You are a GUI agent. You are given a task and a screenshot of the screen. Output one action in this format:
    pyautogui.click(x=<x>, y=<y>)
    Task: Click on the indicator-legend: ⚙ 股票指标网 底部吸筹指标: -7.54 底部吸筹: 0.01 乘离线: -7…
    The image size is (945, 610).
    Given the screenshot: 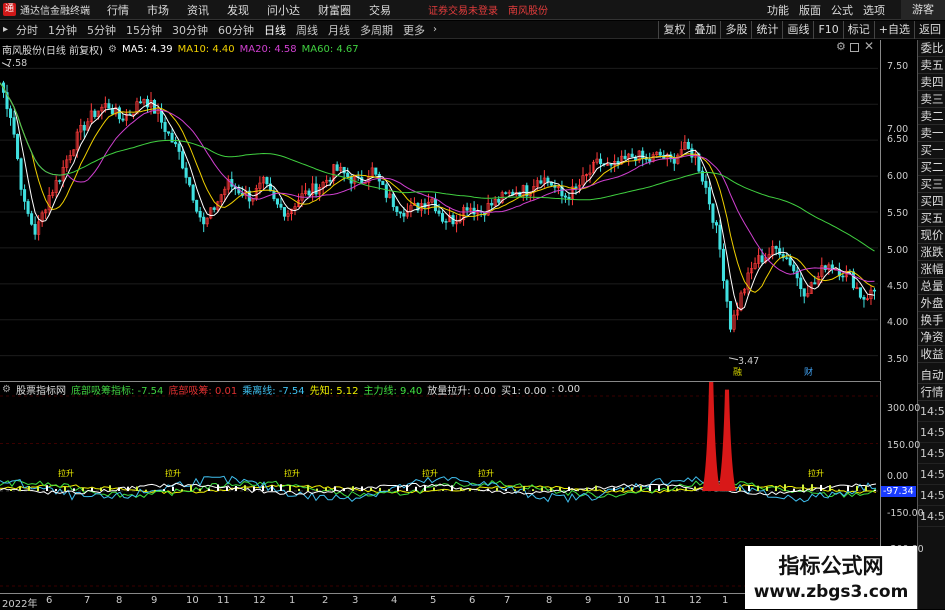 What is the action you would take?
    pyautogui.click(x=293, y=389)
    